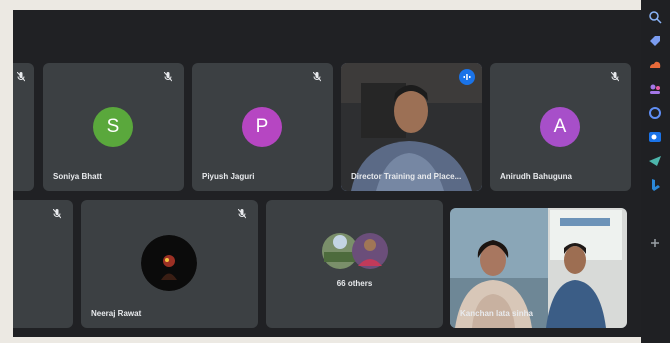 The width and height of the screenshot is (670, 343). Describe the element at coordinates (655, 113) in the screenshot. I see `copilot-icon` at that location.